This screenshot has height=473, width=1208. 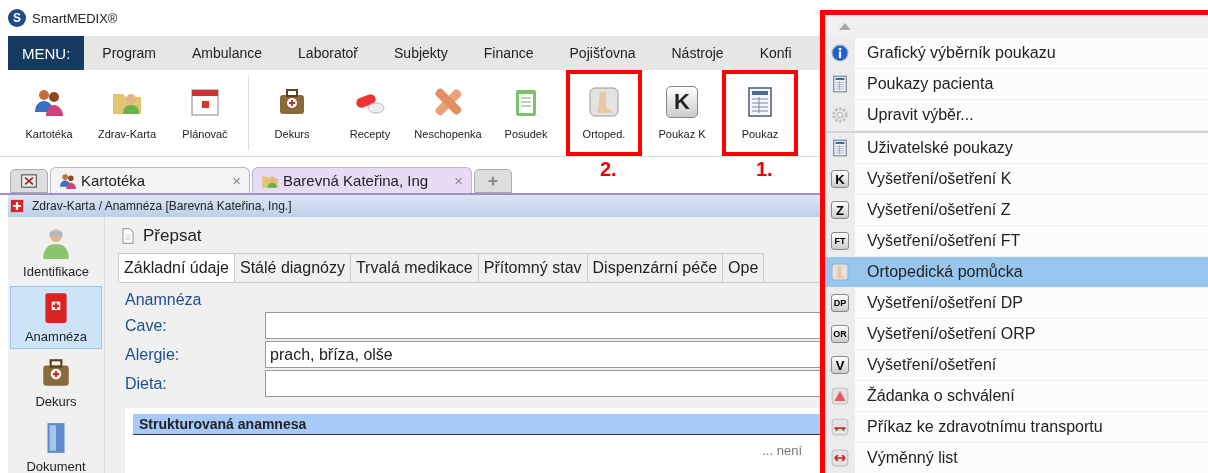 I want to click on menu-item: Výměnný list, so click(x=1016, y=458).